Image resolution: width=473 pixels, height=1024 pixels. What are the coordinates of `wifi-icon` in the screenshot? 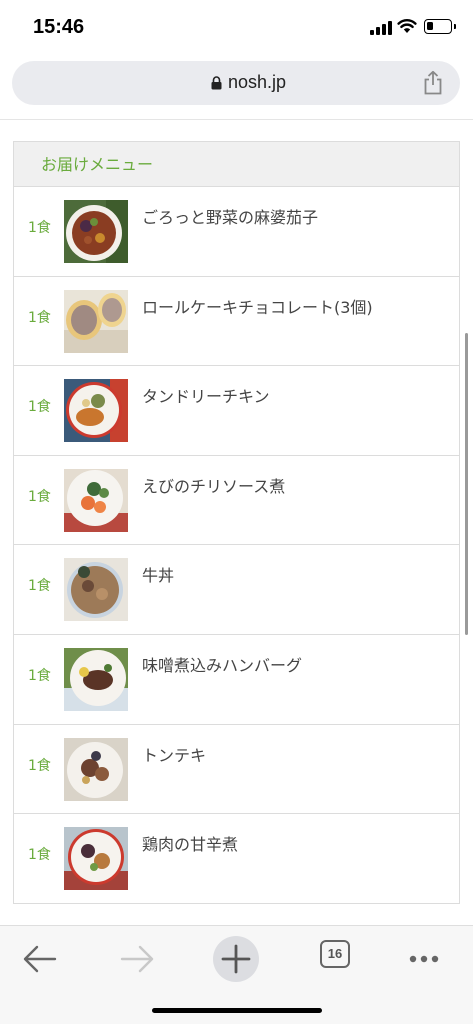 It's located at (407, 26).